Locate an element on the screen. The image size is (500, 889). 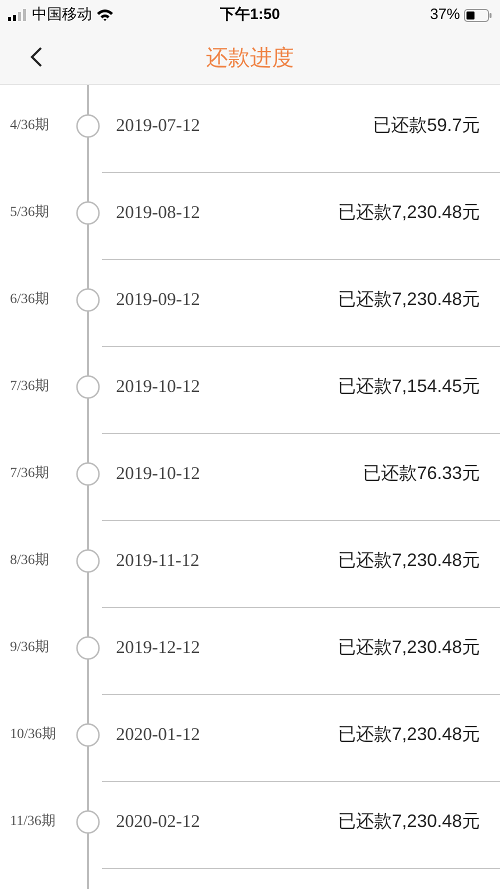
period-label: 10/36期 is located at coordinates (33, 735).